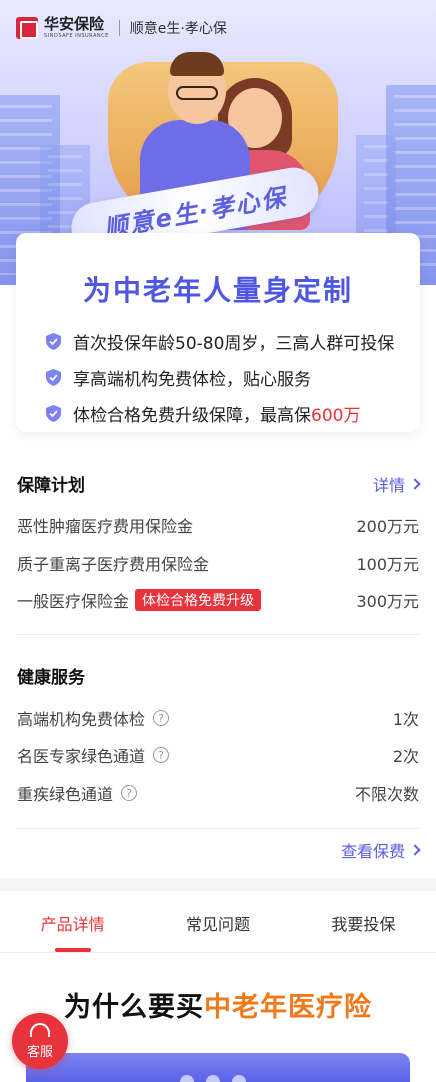 The height and width of the screenshot is (1082, 436). Describe the element at coordinates (218, 884) in the screenshot. I see `section-gap` at that location.